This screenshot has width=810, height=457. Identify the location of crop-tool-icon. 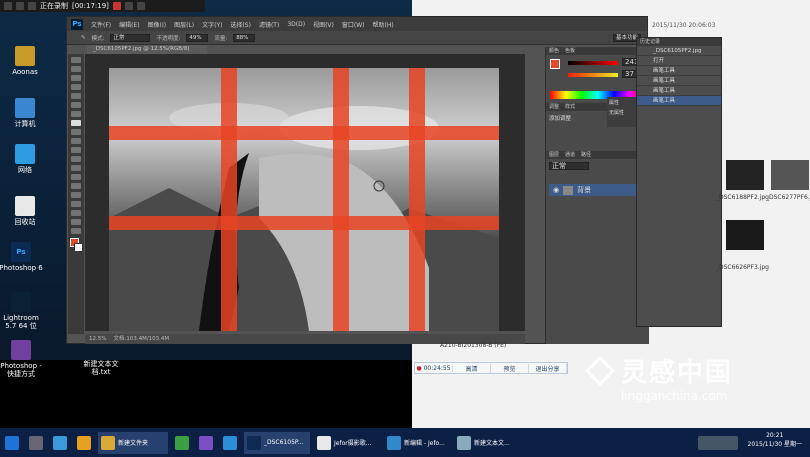
(76, 96).